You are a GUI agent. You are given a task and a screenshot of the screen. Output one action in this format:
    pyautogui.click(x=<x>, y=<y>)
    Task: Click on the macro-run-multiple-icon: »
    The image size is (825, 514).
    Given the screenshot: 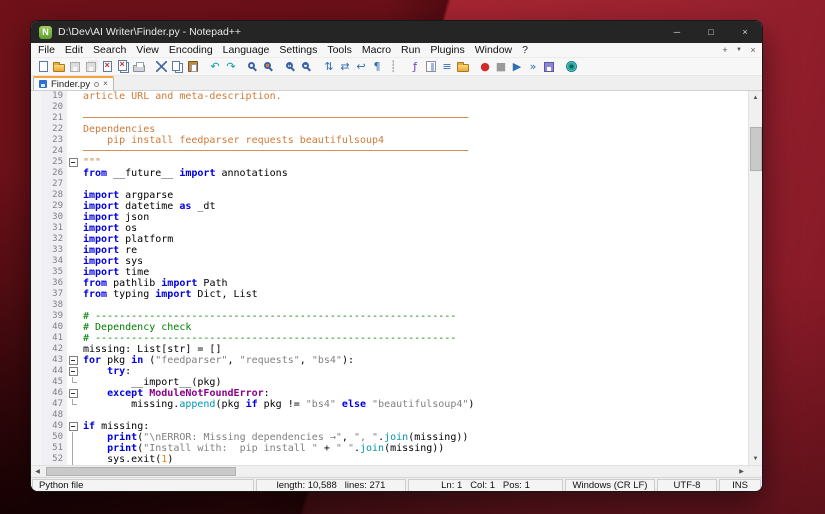 What is the action you would take?
    pyautogui.click(x=533, y=66)
    